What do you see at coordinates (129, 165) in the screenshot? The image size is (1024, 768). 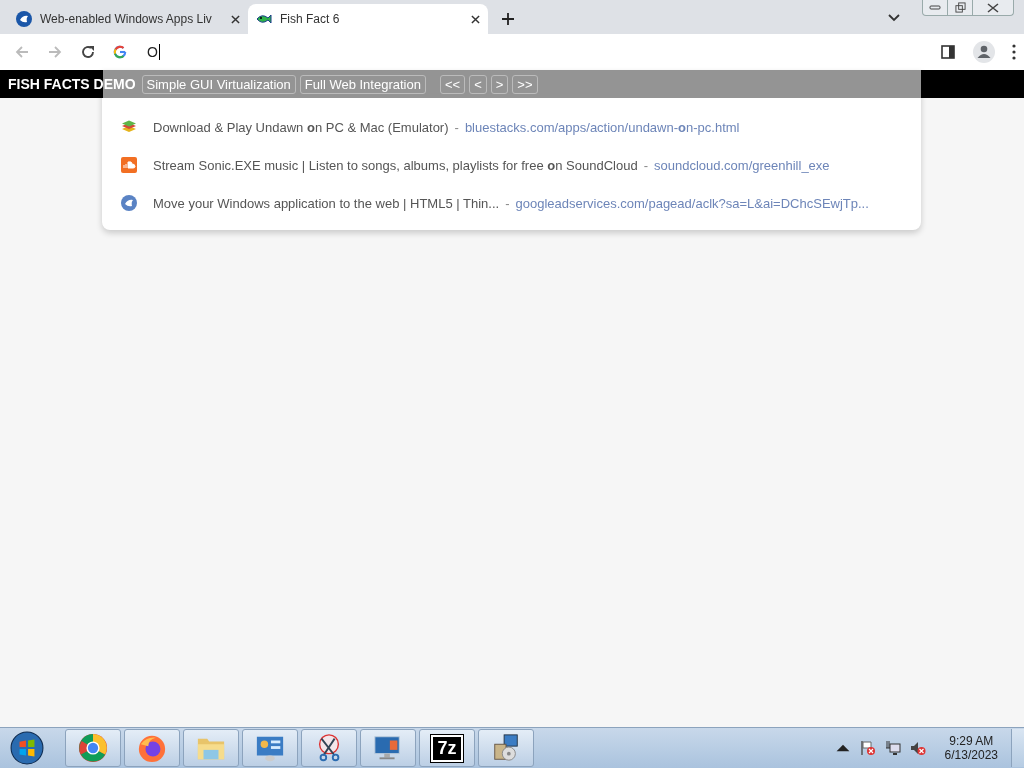 I see `cloud-icon` at bounding box center [129, 165].